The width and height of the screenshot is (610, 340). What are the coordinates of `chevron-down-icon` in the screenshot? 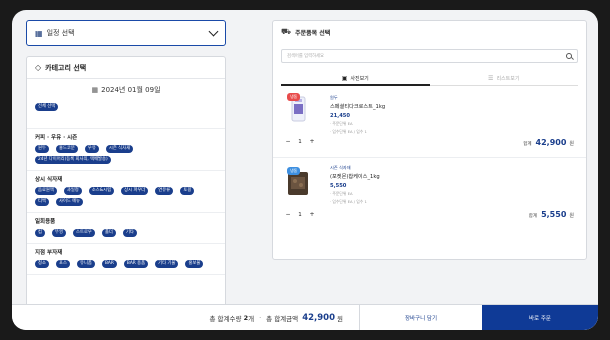 It's located at (213, 31).